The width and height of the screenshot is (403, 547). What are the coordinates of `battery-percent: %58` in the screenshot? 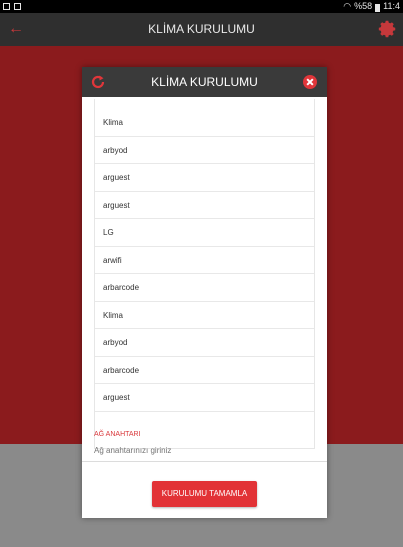 It's located at (363, 6).